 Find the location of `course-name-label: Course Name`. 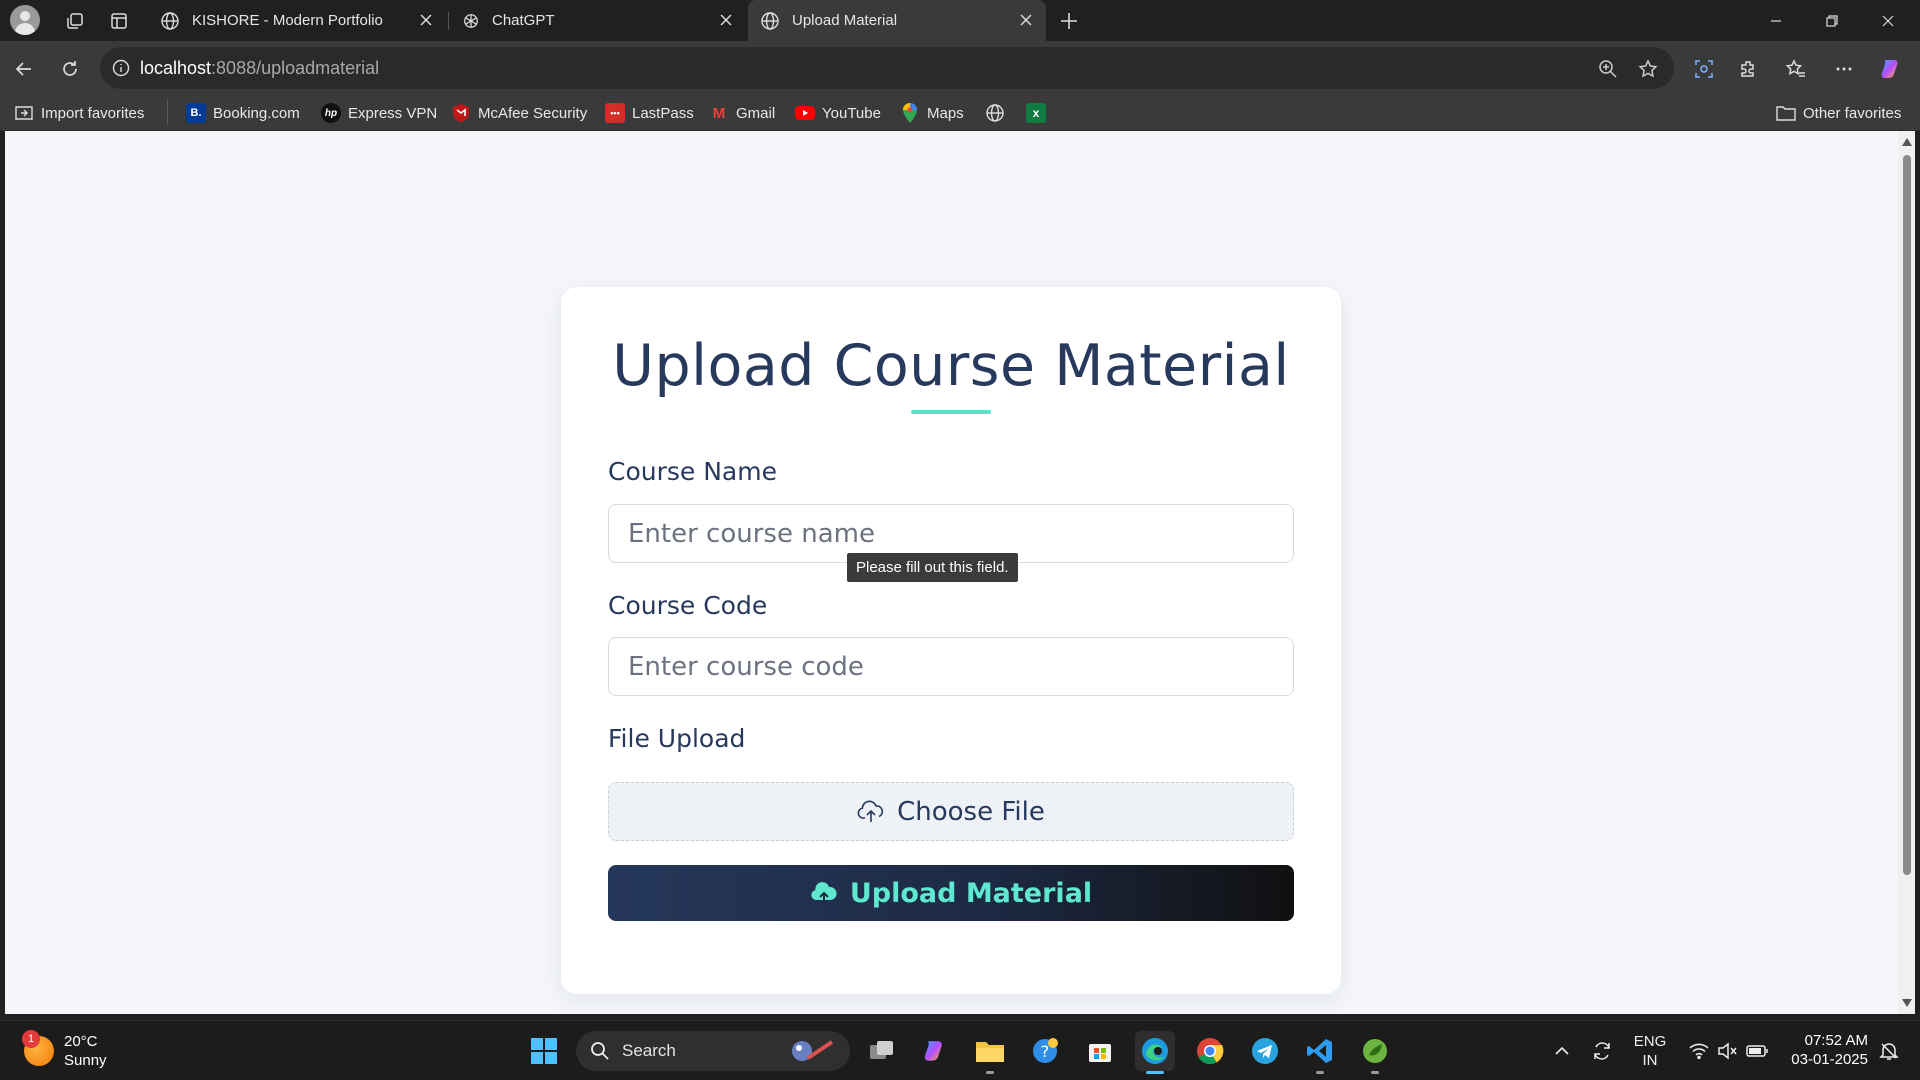

course-name-label: Course Name is located at coordinates (692, 471).